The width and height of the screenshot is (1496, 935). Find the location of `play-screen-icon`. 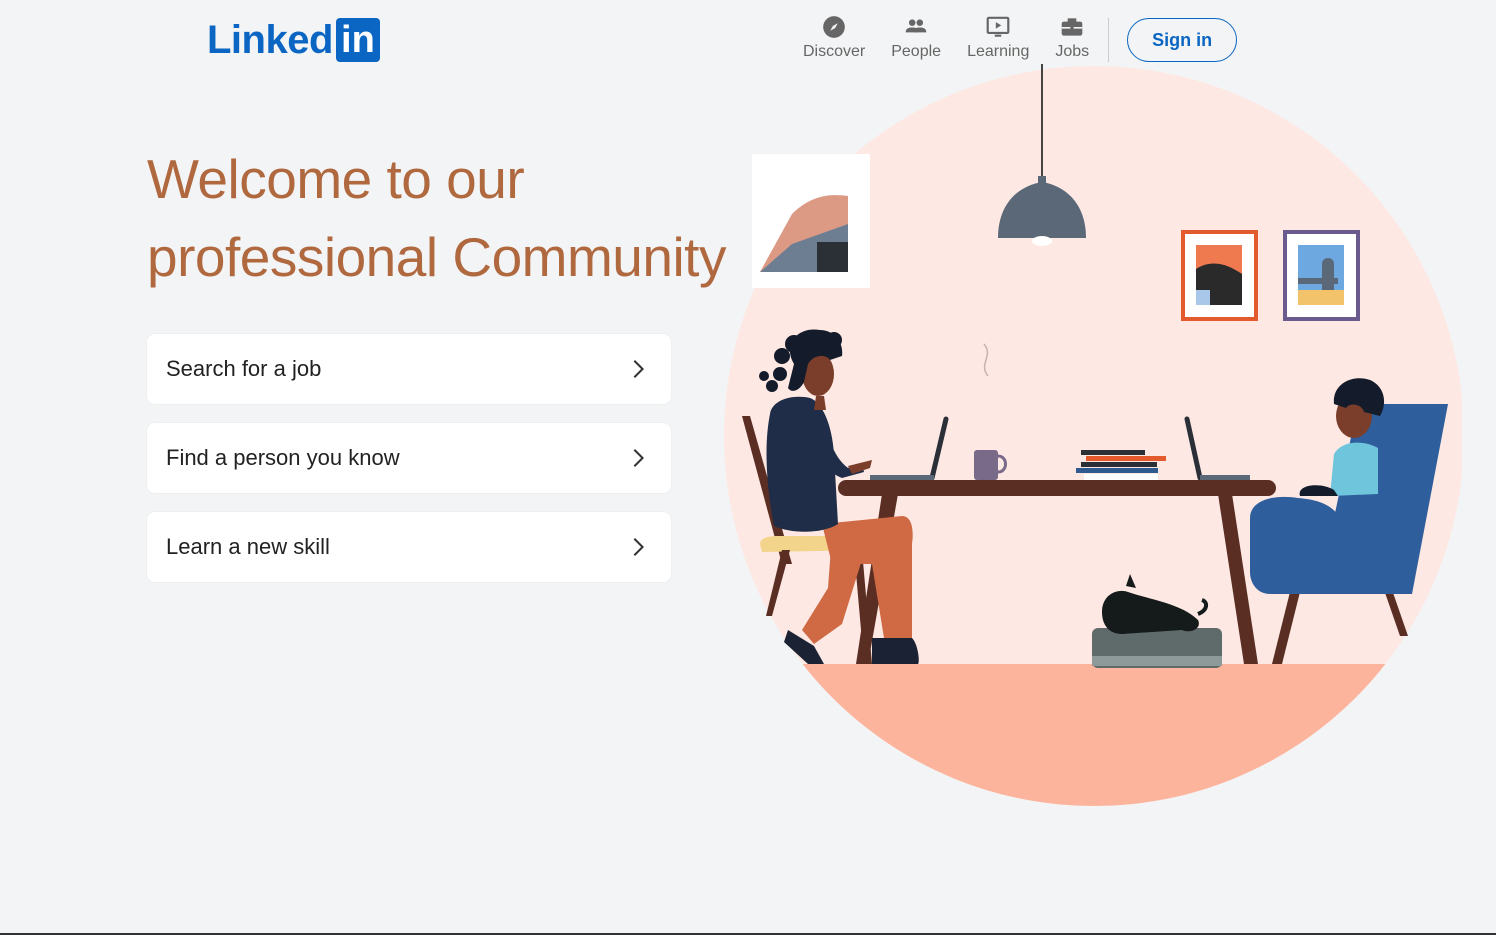

play-screen-icon is located at coordinates (998, 26).